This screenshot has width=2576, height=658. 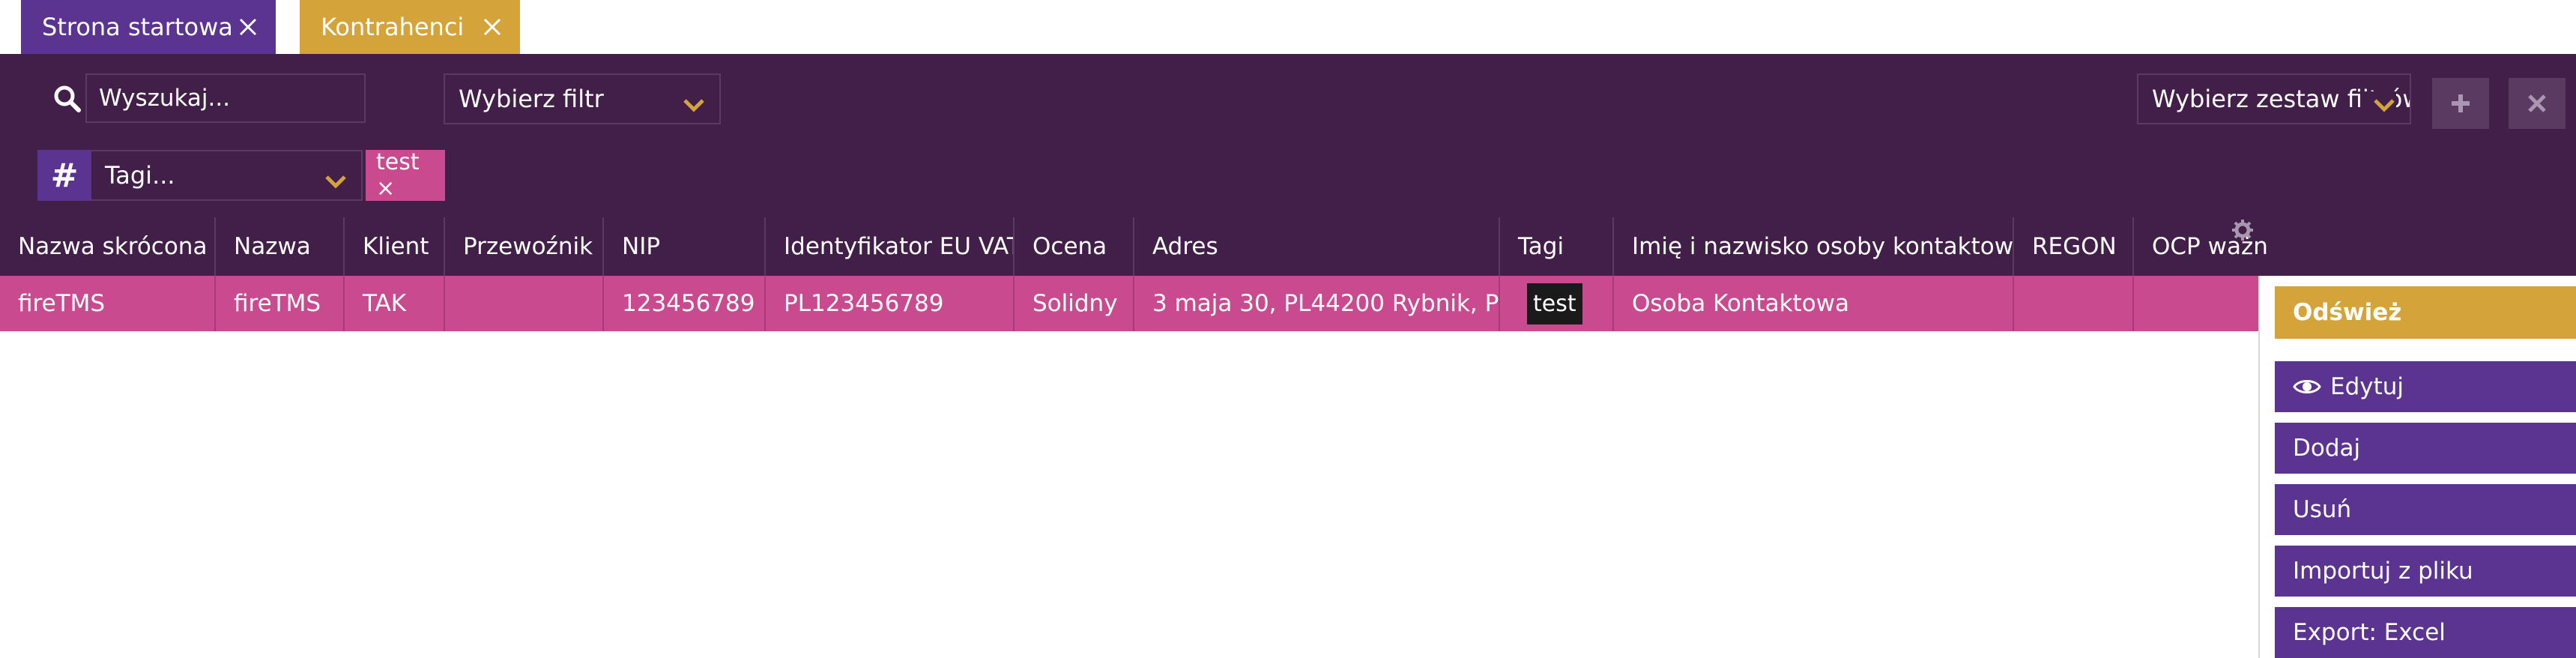 I want to click on plus-icon, so click(x=2461, y=103).